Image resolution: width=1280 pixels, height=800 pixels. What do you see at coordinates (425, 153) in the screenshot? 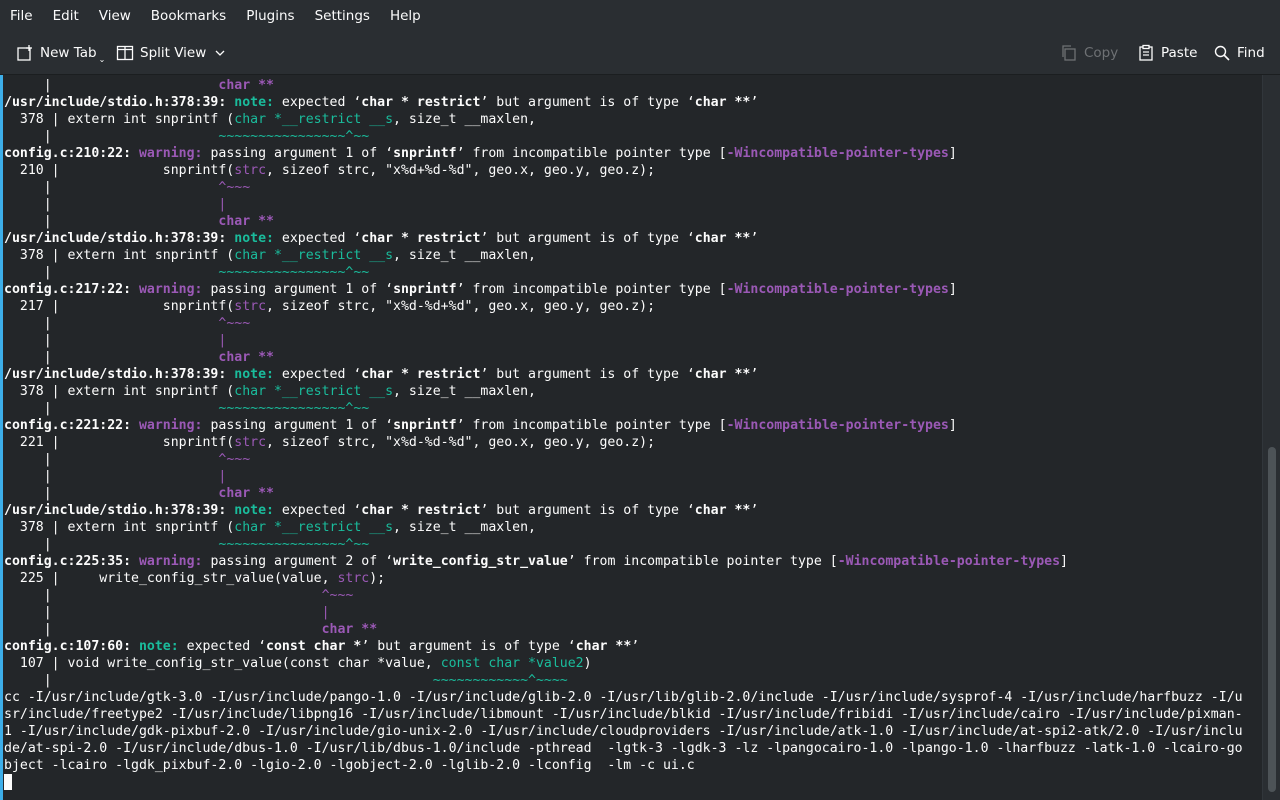
I see `terminal-text: snprintf` at bounding box center [425, 153].